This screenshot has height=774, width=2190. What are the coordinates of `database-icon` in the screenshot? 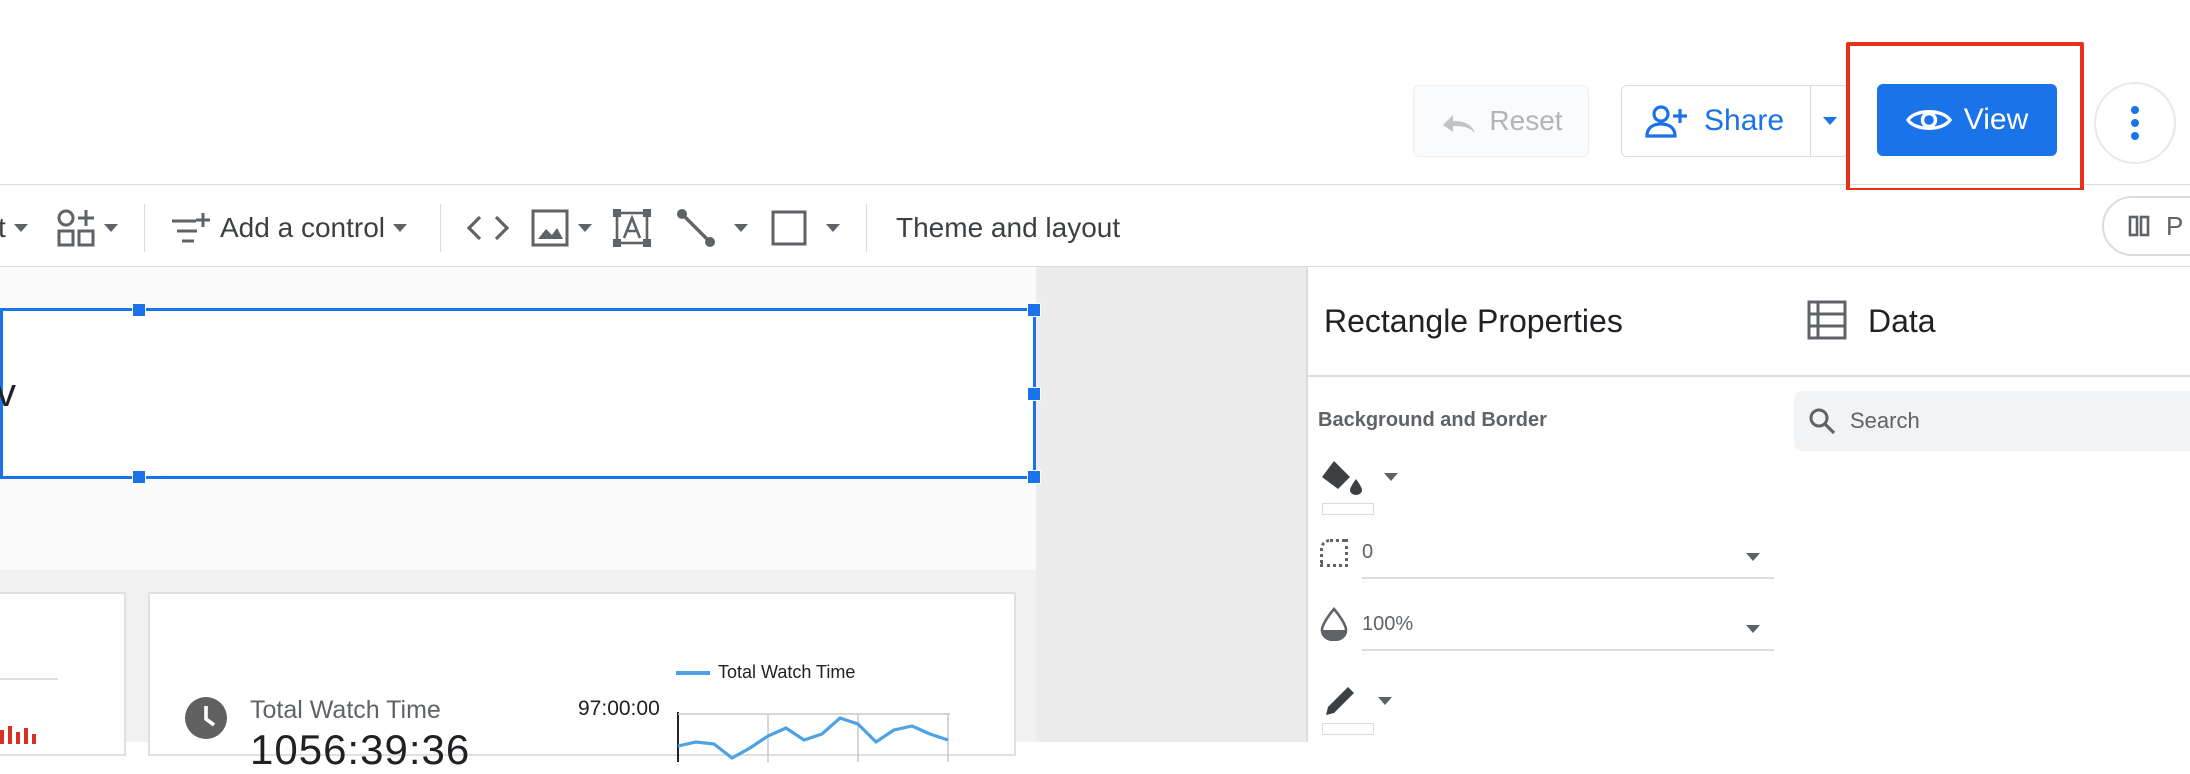 It's located at (1827, 320).